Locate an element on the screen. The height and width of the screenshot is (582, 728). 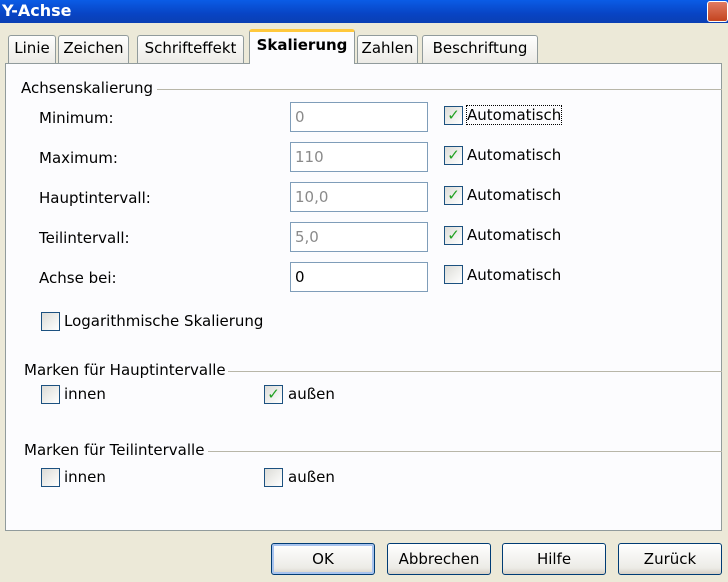
major-interval-auto-checkbox: ✓ is located at coordinates (453, 195).